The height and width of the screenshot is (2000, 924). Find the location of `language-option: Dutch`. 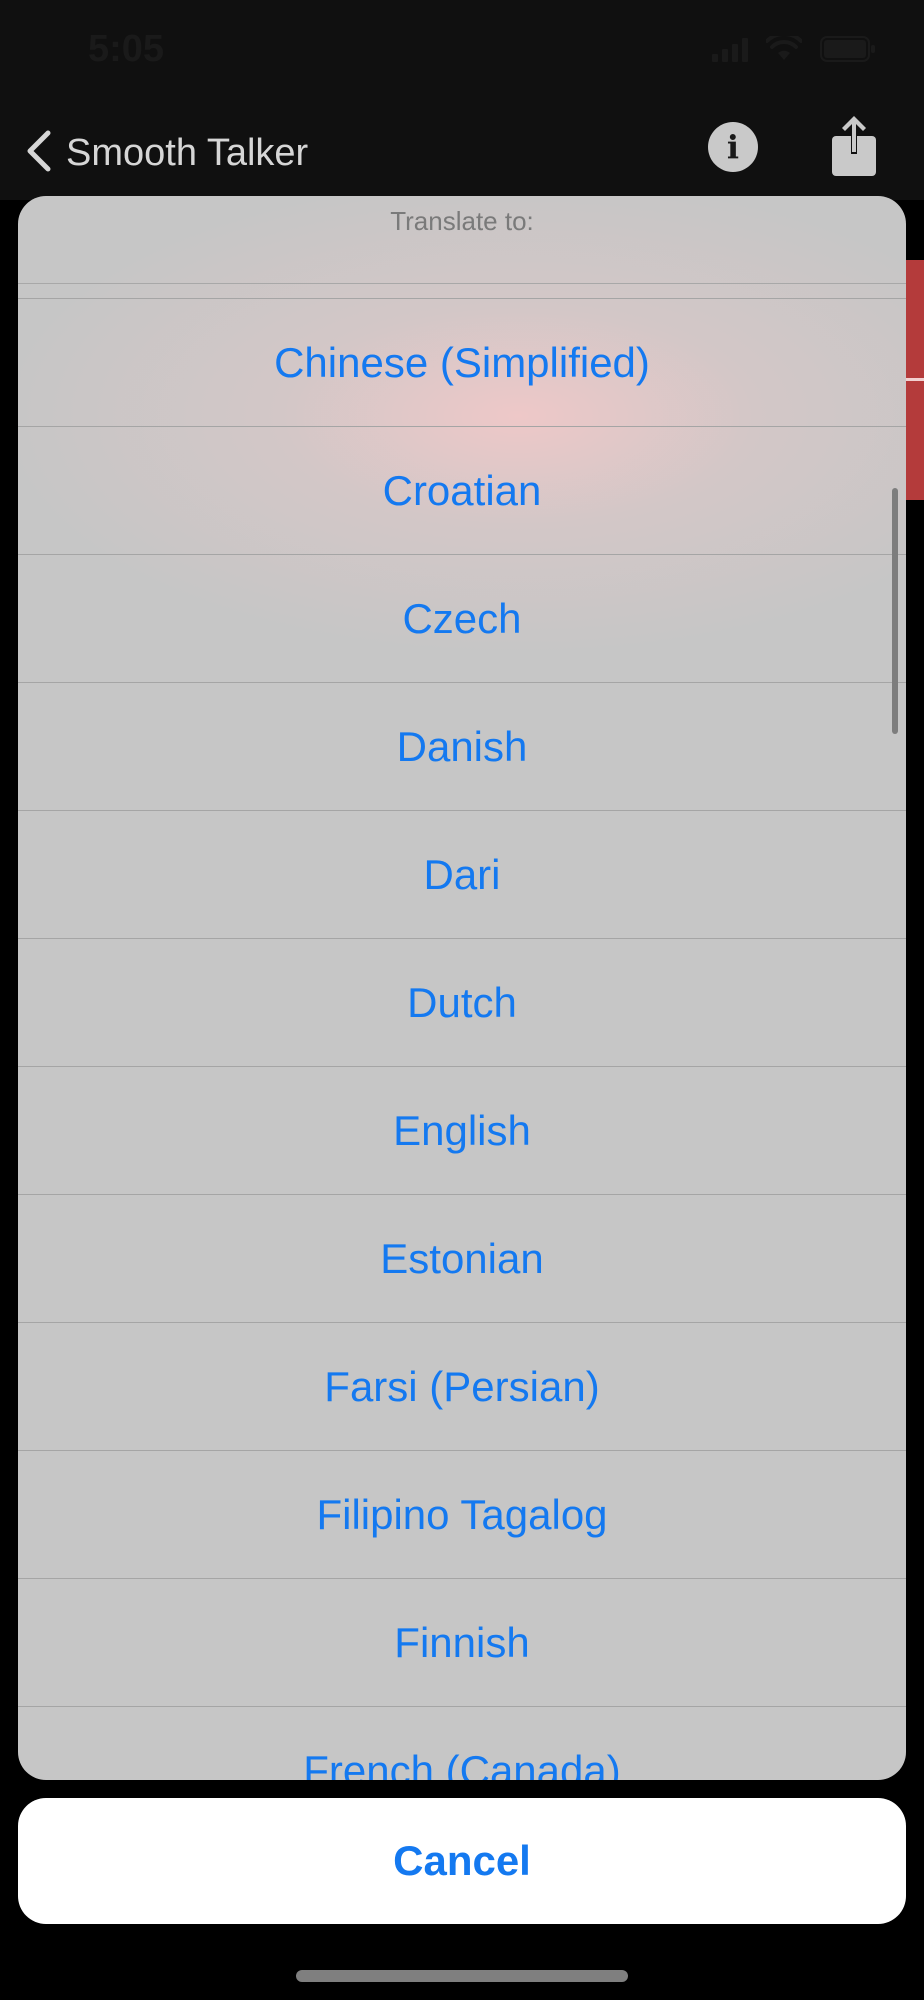

language-option: Dutch is located at coordinates (462, 1002).